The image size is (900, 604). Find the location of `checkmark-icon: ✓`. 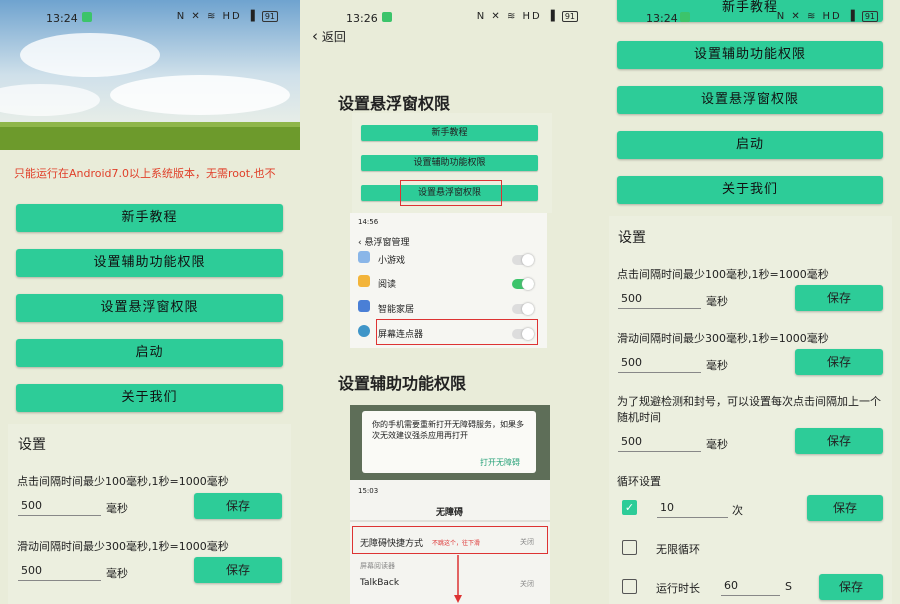

checkmark-icon: ✓ is located at coordinates (629, 507).